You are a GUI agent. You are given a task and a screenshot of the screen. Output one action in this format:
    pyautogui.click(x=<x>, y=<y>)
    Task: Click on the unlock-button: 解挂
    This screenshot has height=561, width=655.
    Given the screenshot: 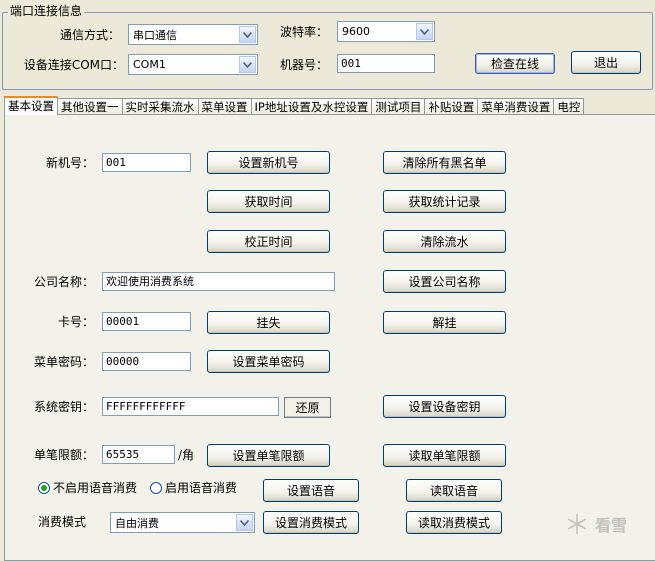 What is the action you would take?
    pyautogui.click(x=444, y=322)
    